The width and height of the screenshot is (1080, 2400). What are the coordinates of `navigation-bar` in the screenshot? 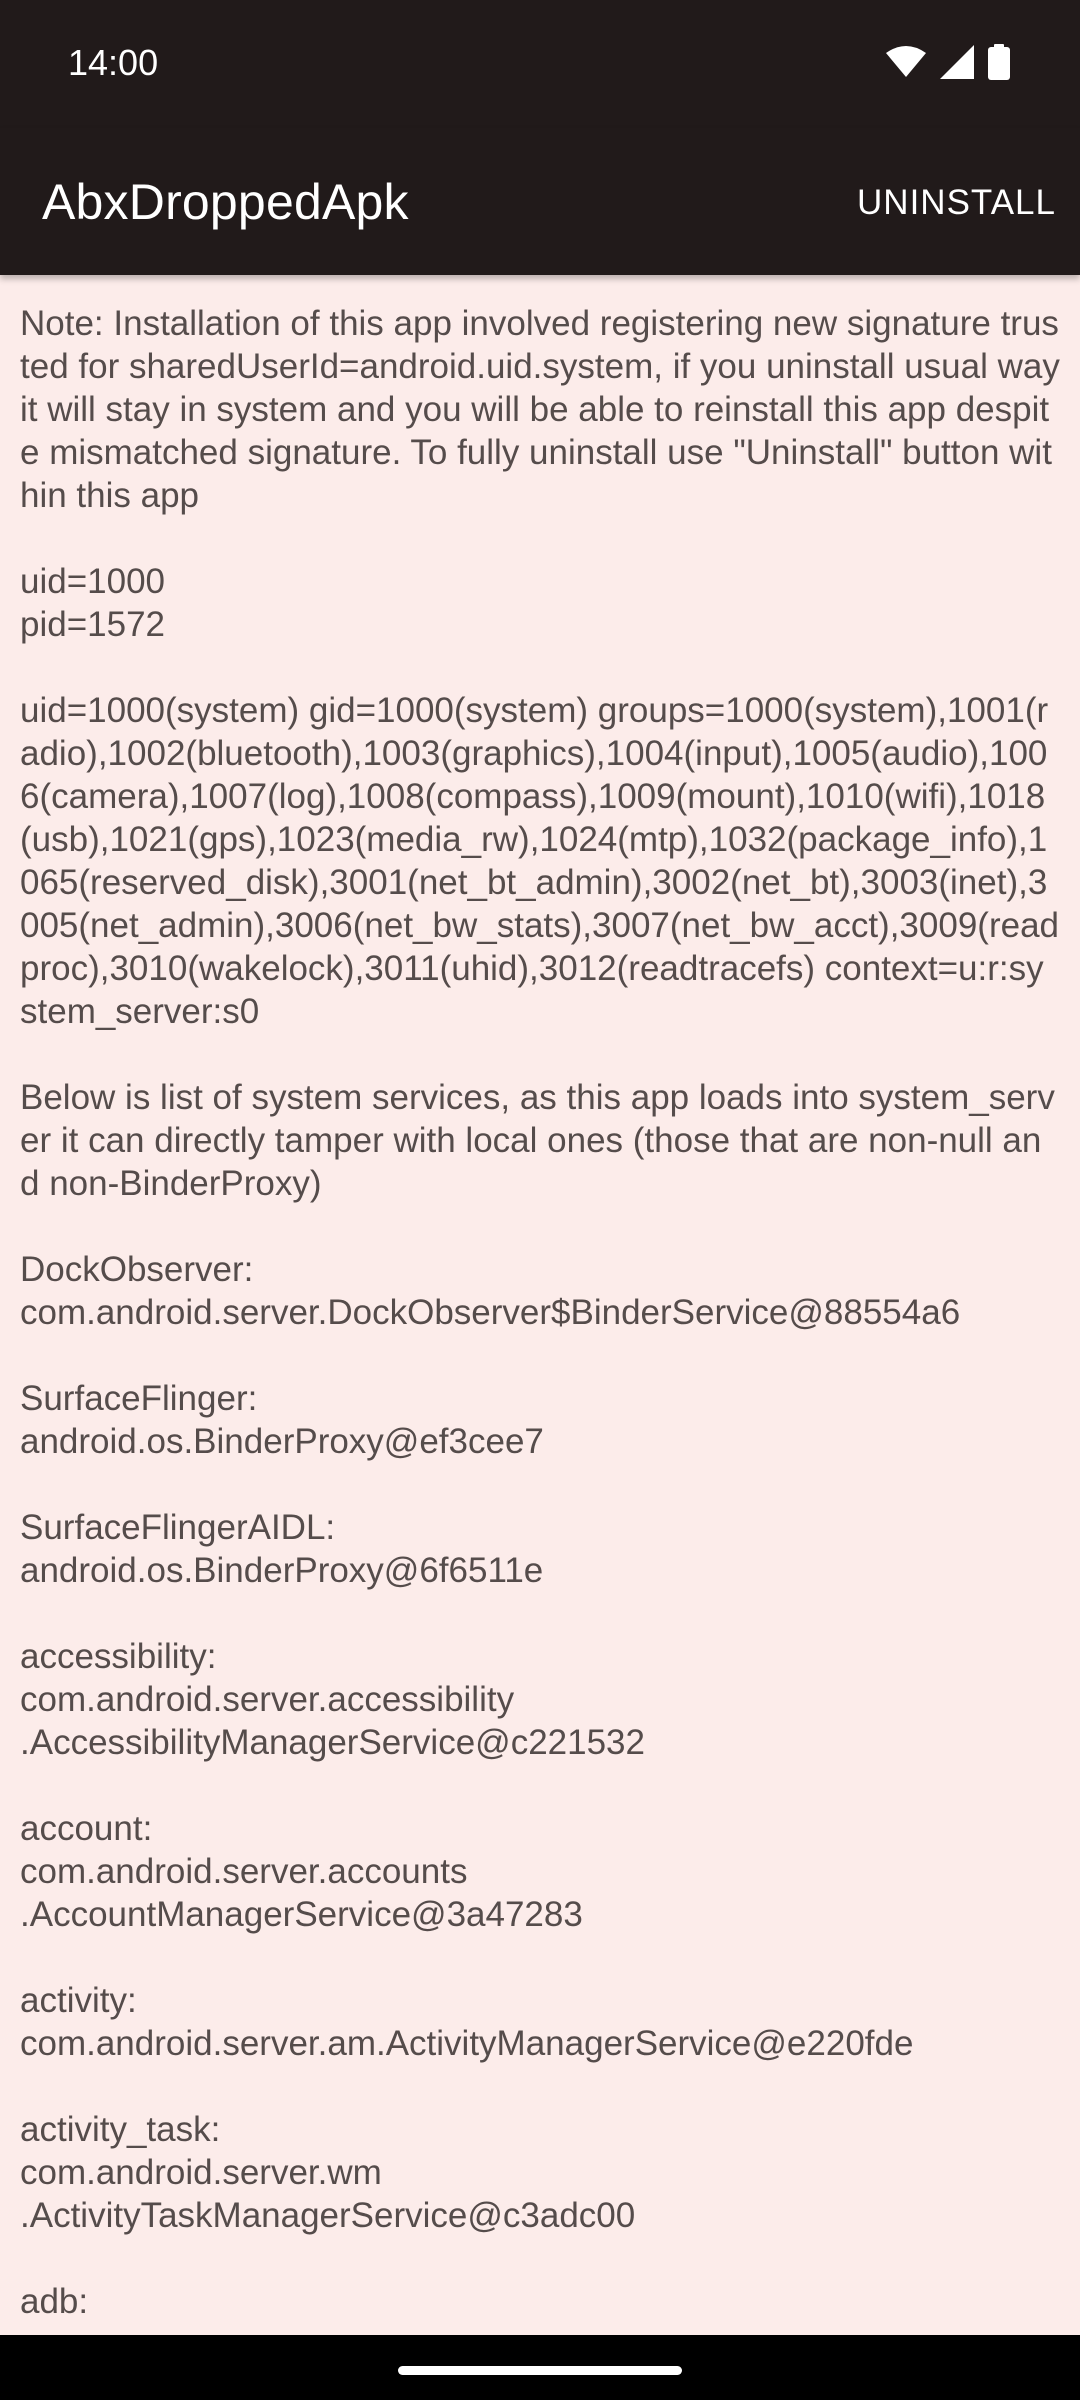 It's located at (540, 2367).